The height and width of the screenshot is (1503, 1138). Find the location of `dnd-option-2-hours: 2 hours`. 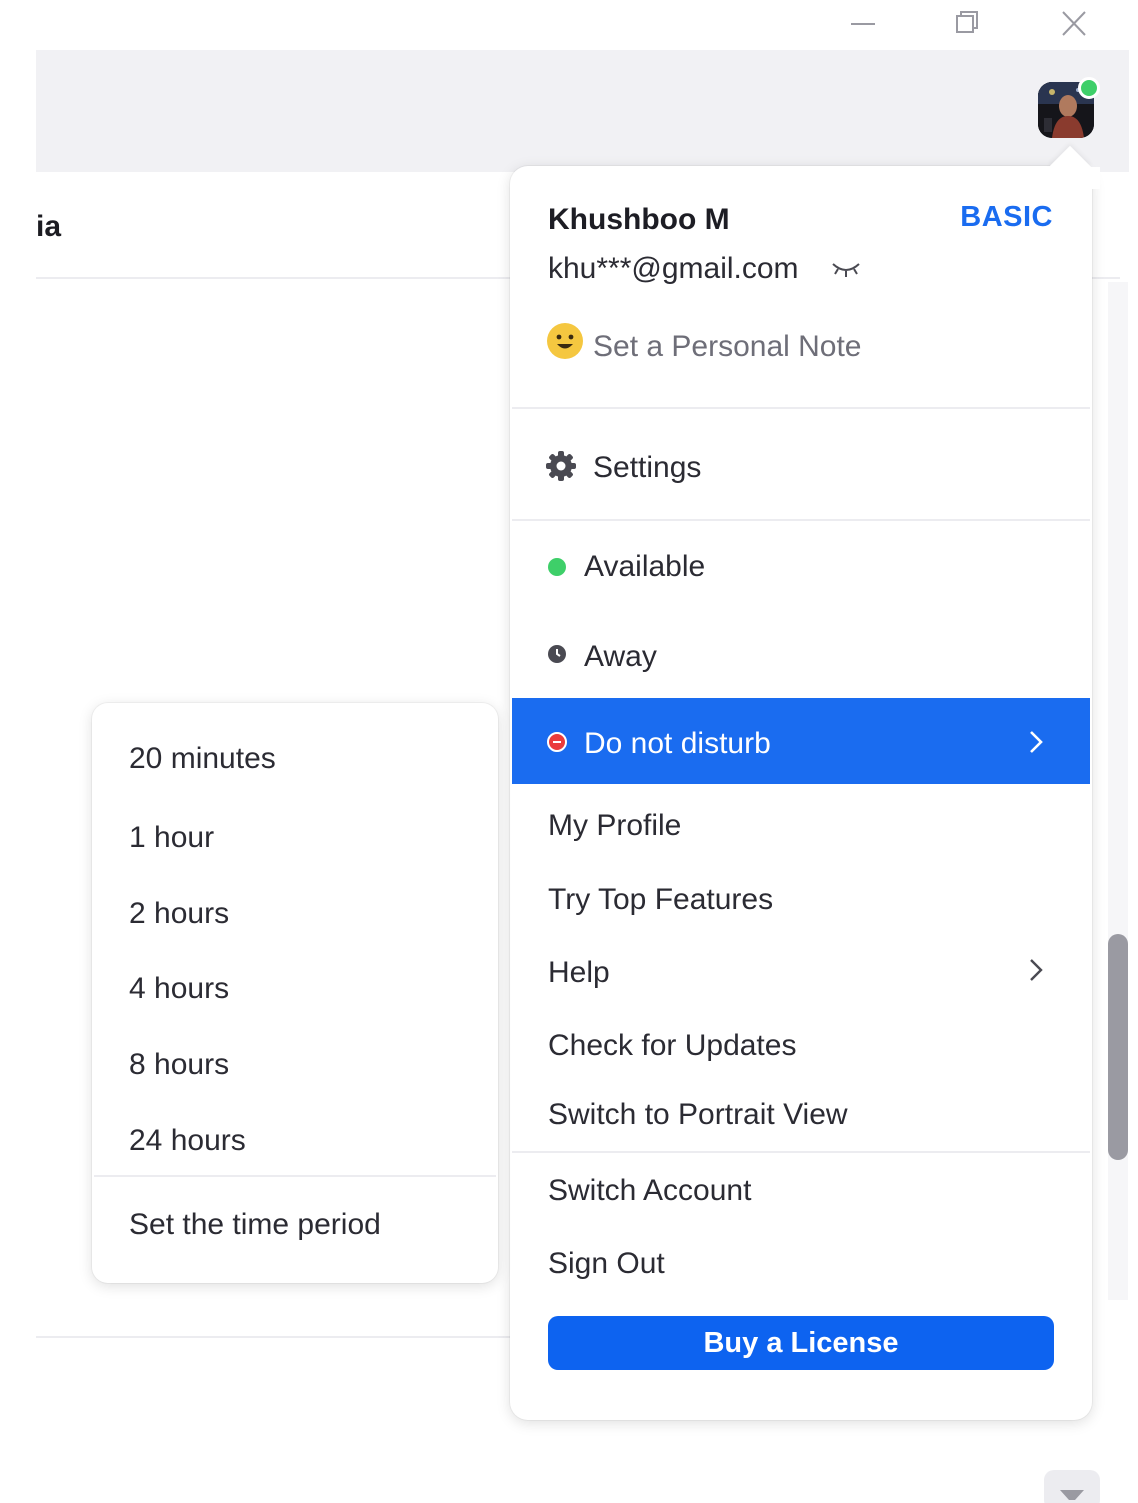

dnd-option-2-hours: 2 hours is located at coordinates (179, 914).